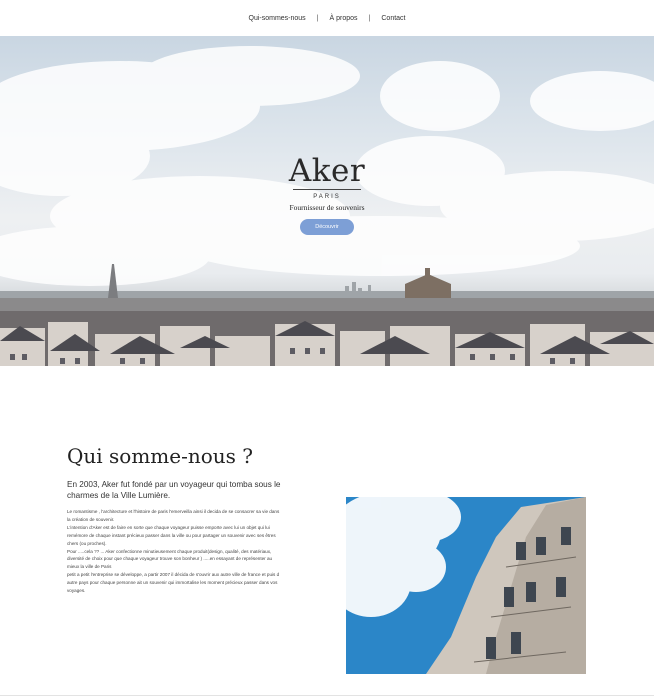 Image resolution: width=654 pixels, height=697 pixels. I want to click on brand-divider, so click(327, 189).